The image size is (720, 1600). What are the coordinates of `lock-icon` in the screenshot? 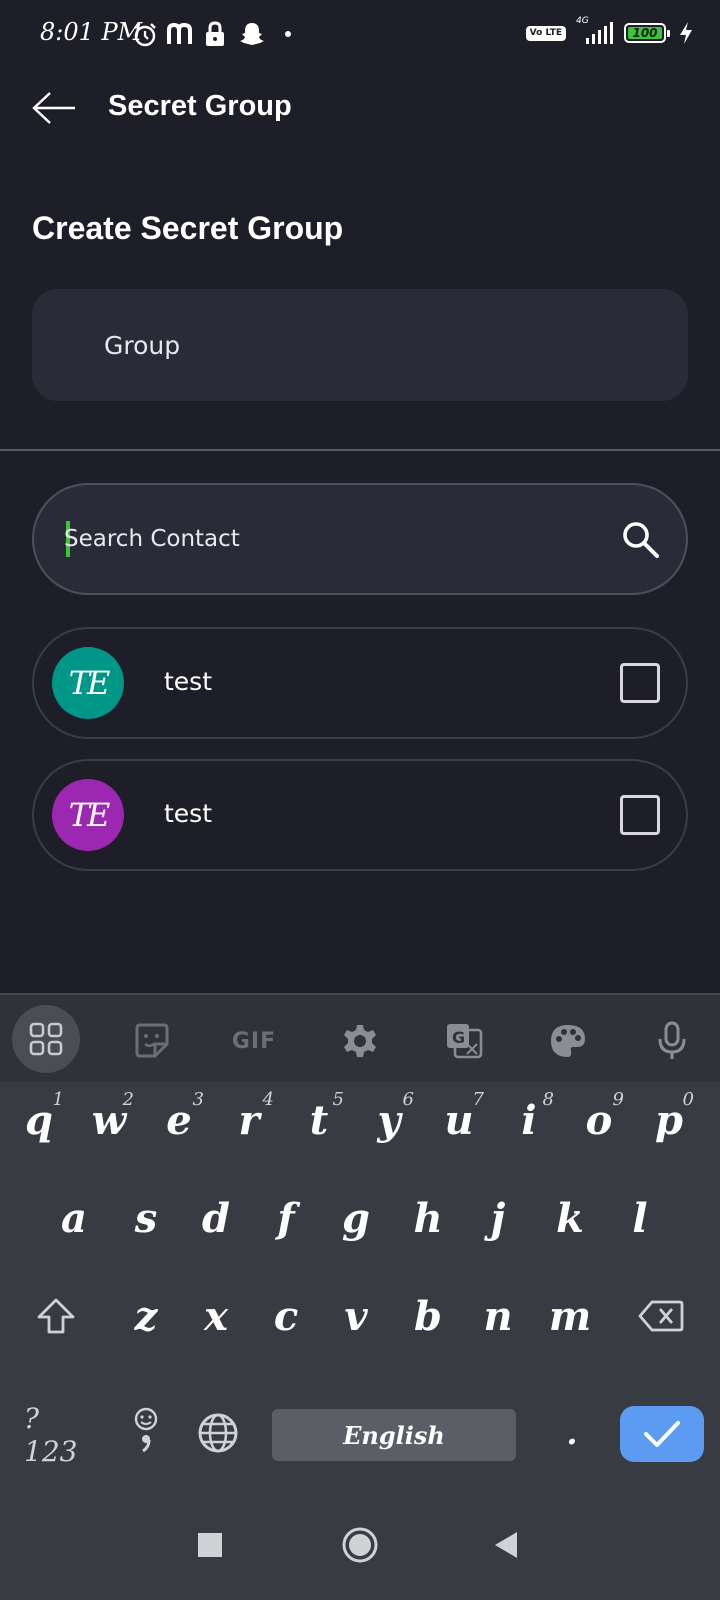 It's located at (215, 33).